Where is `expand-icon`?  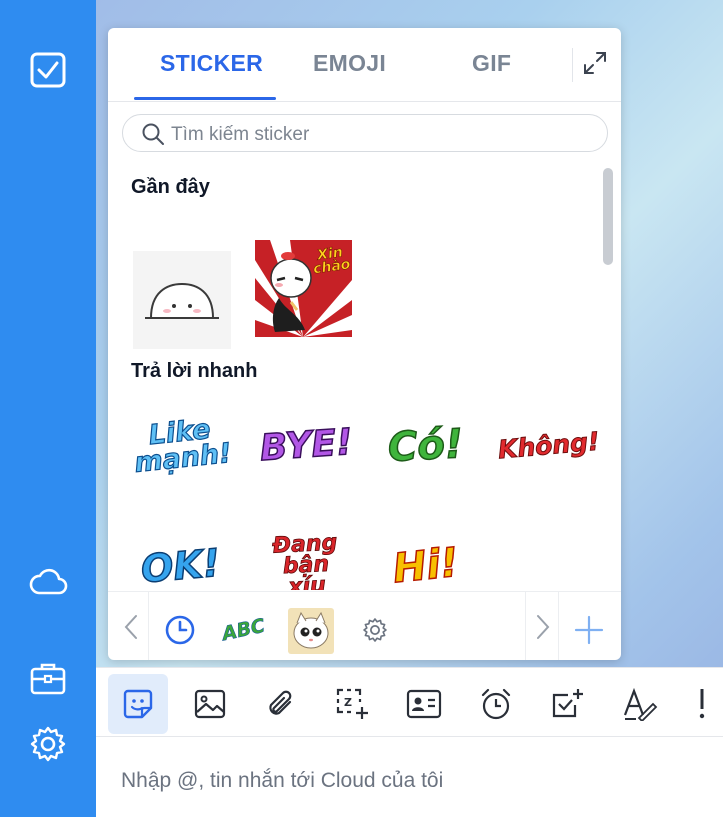
expand-icon is located at coordinates (596, 64).